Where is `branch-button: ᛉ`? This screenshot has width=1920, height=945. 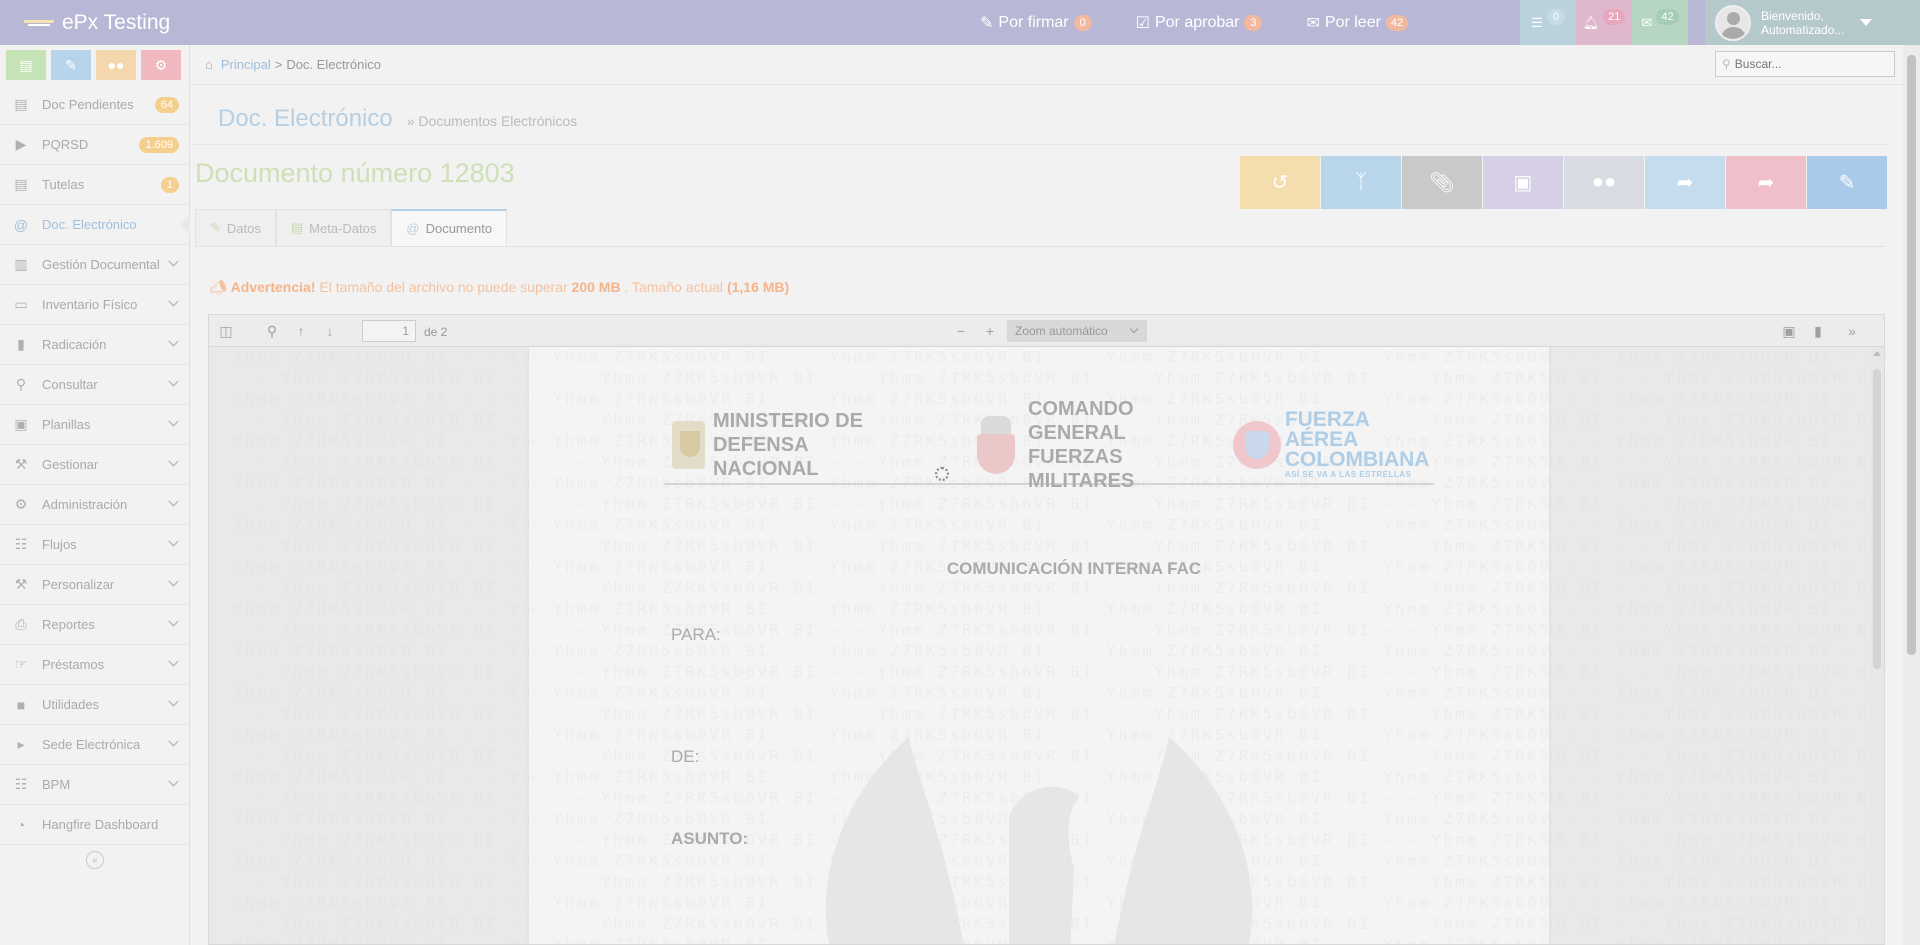
branch-button: ᛉ is located at coordinates (1361, 182).